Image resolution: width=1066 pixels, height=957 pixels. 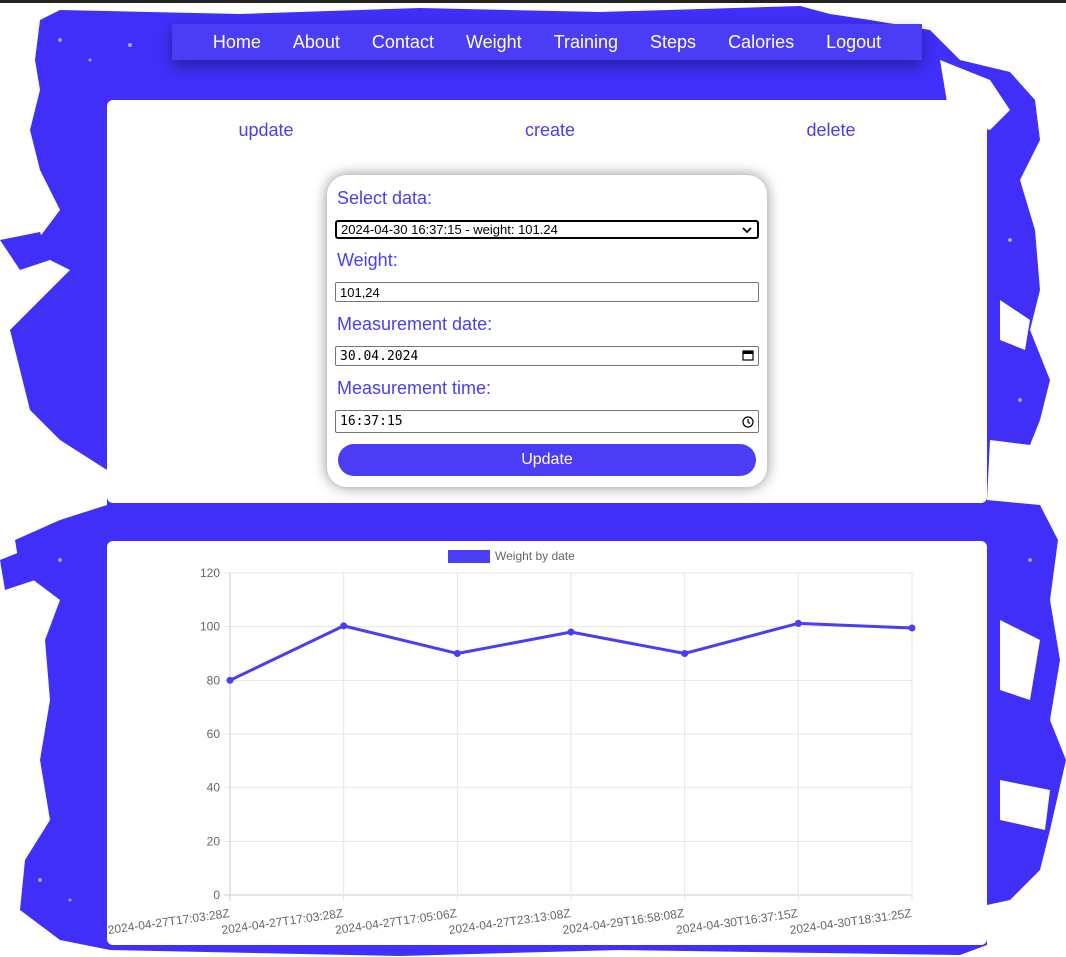 What do you see at coordinates (761, 42) in the screenshot?
I see `nav-calories-link: Calories` at bounding box center [761, 42].